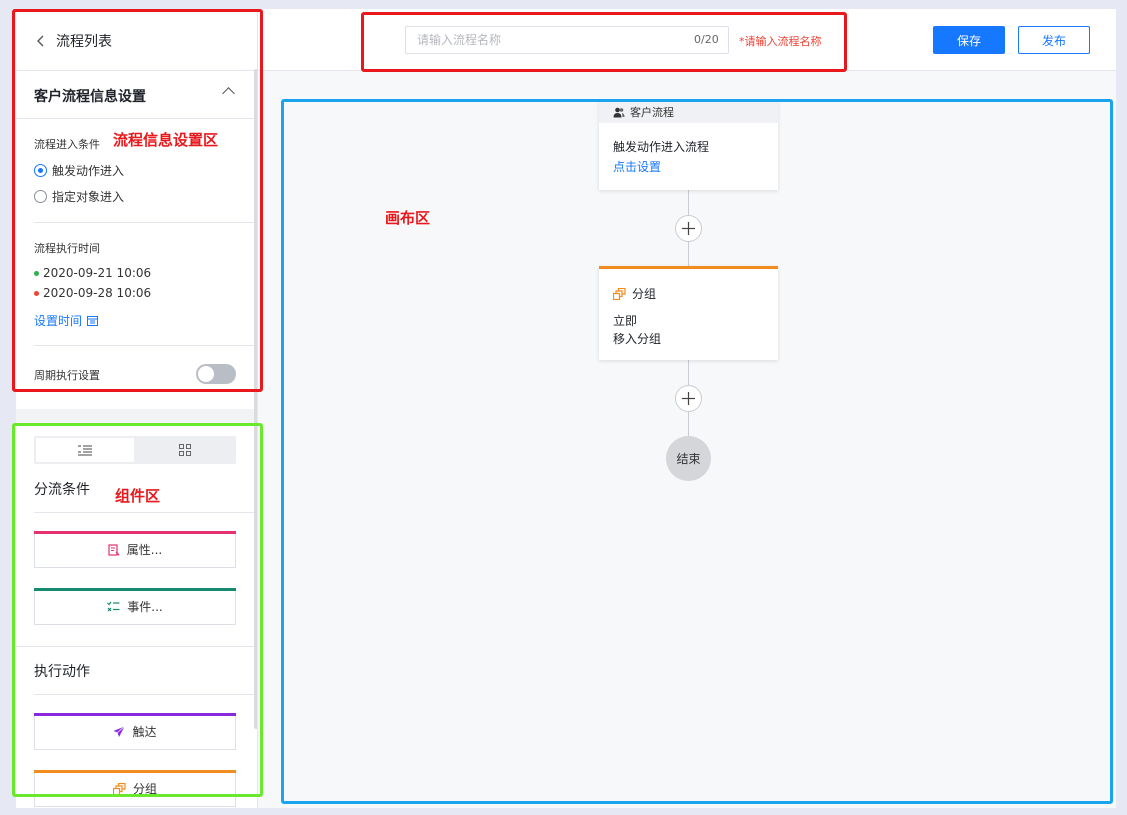 This screenshot has width=1127, height=815. Describe the element at coordinates (137, 200) in the screenshot. I see `info-zone-highlight` at that location.